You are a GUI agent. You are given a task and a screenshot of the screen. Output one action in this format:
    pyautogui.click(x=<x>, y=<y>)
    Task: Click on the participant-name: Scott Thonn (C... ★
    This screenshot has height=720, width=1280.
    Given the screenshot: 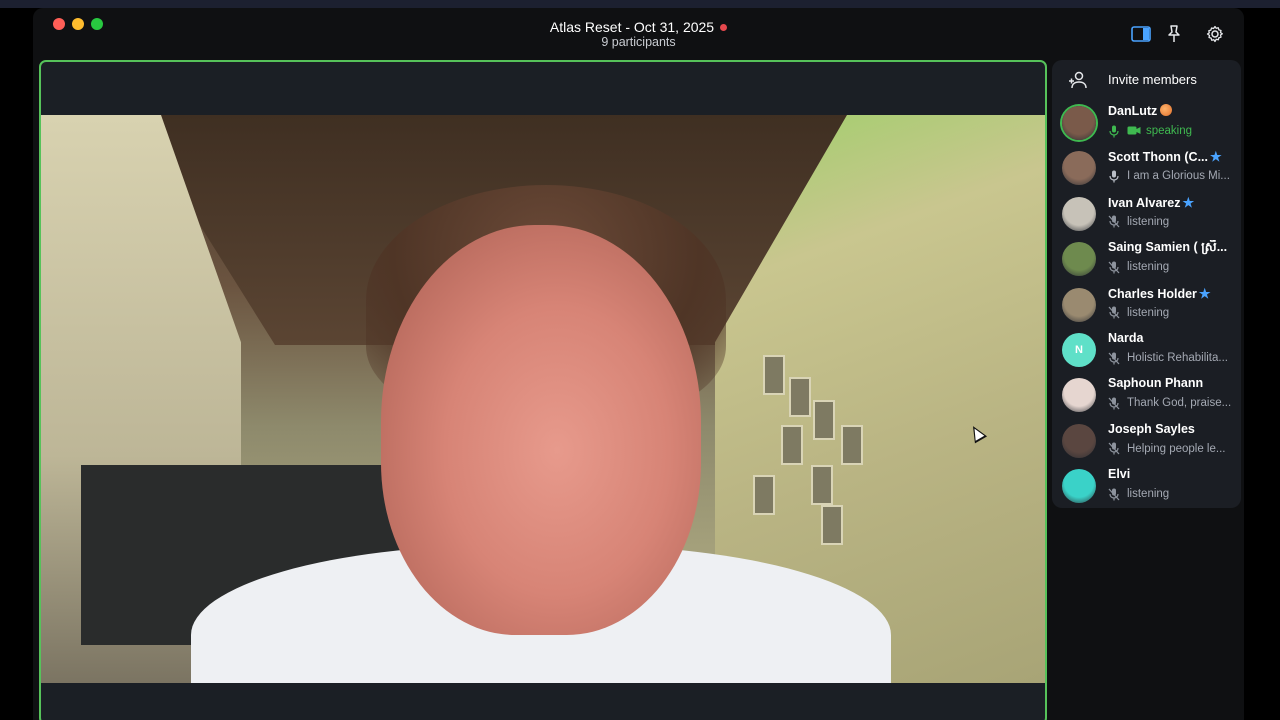 What is the action you would take?
    pyautogui.click(x=1171, y=157)
    